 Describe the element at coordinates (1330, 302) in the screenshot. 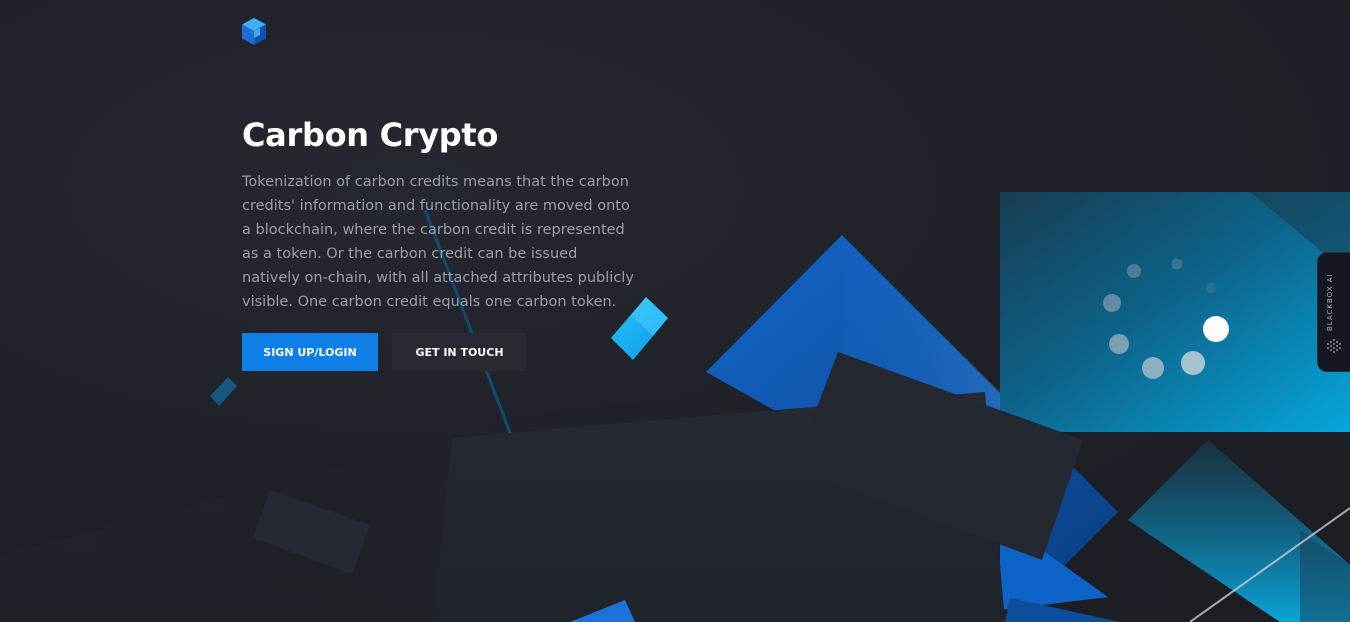

I see `widget-label: BLACKBOX AI` at that location.